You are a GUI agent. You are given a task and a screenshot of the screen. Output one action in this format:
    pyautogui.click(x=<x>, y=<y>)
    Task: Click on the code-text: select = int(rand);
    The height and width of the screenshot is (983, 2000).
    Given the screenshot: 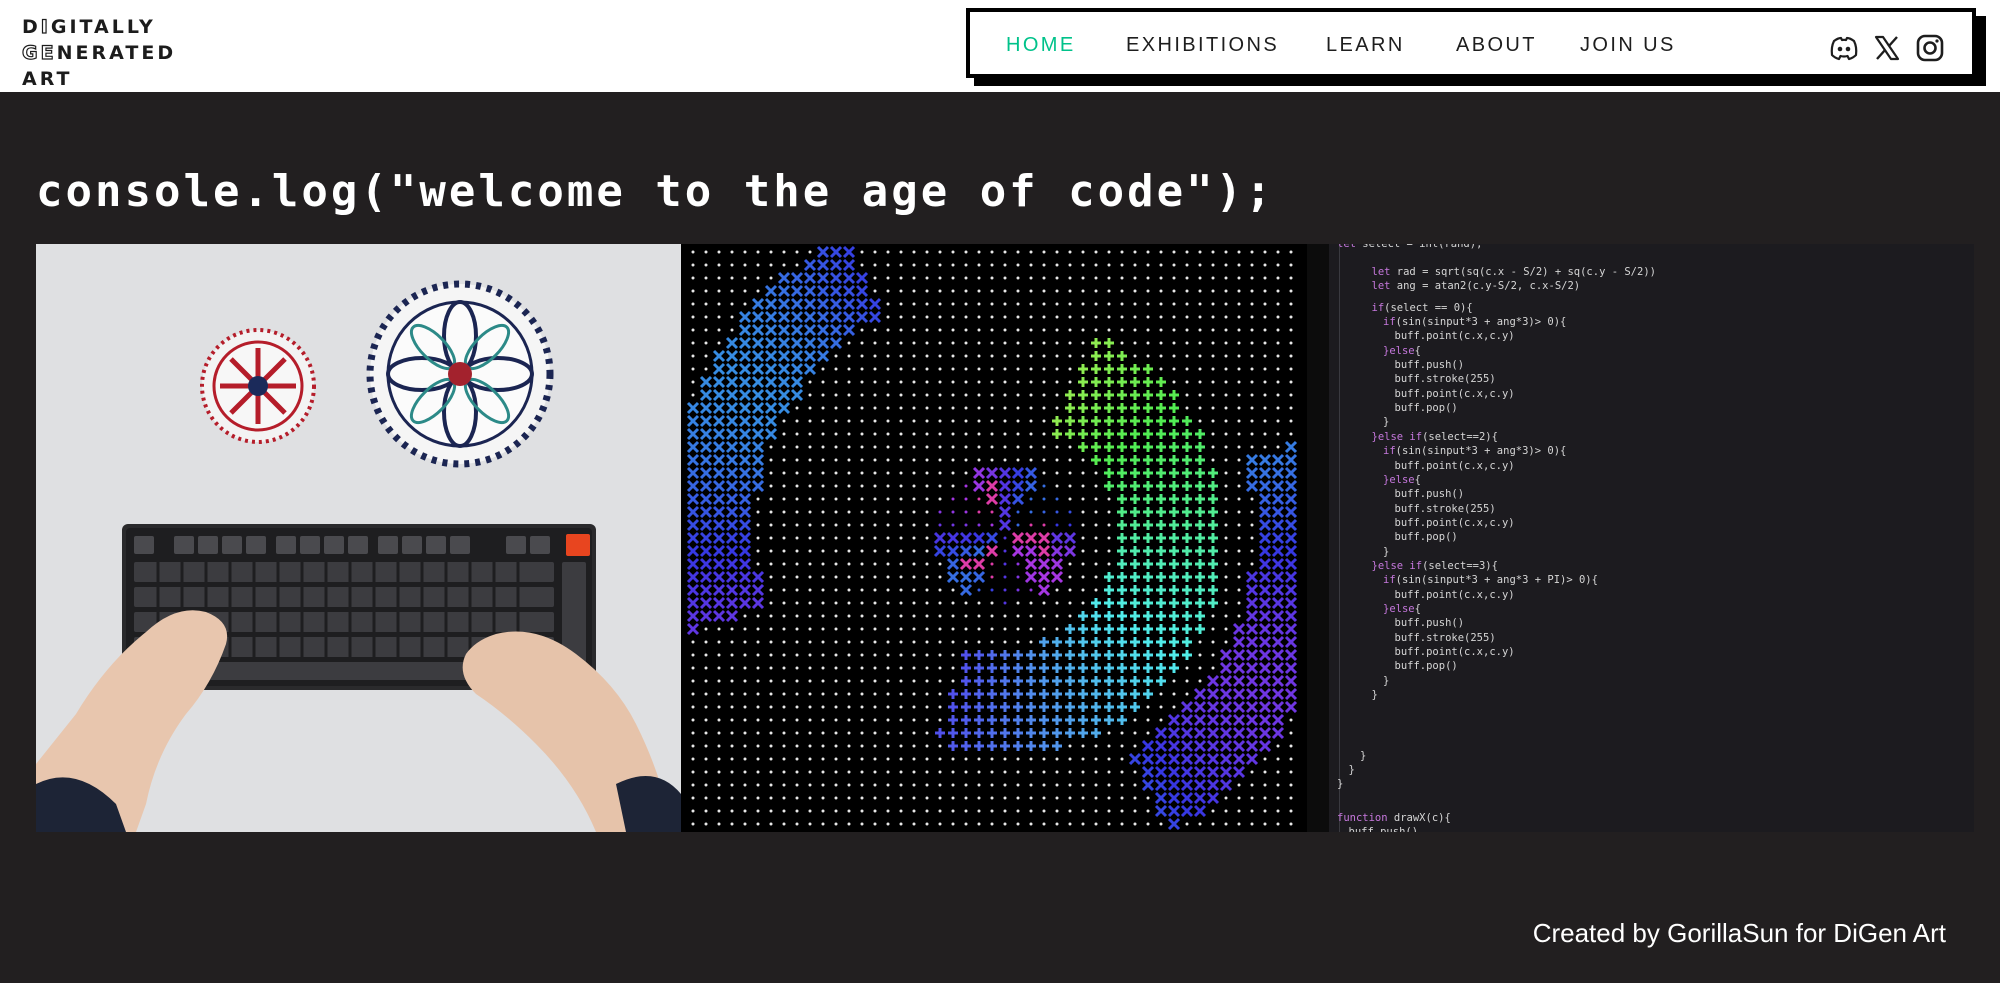 What is the action you would take?
    pyautogui.click(x=1419, y=247)
    